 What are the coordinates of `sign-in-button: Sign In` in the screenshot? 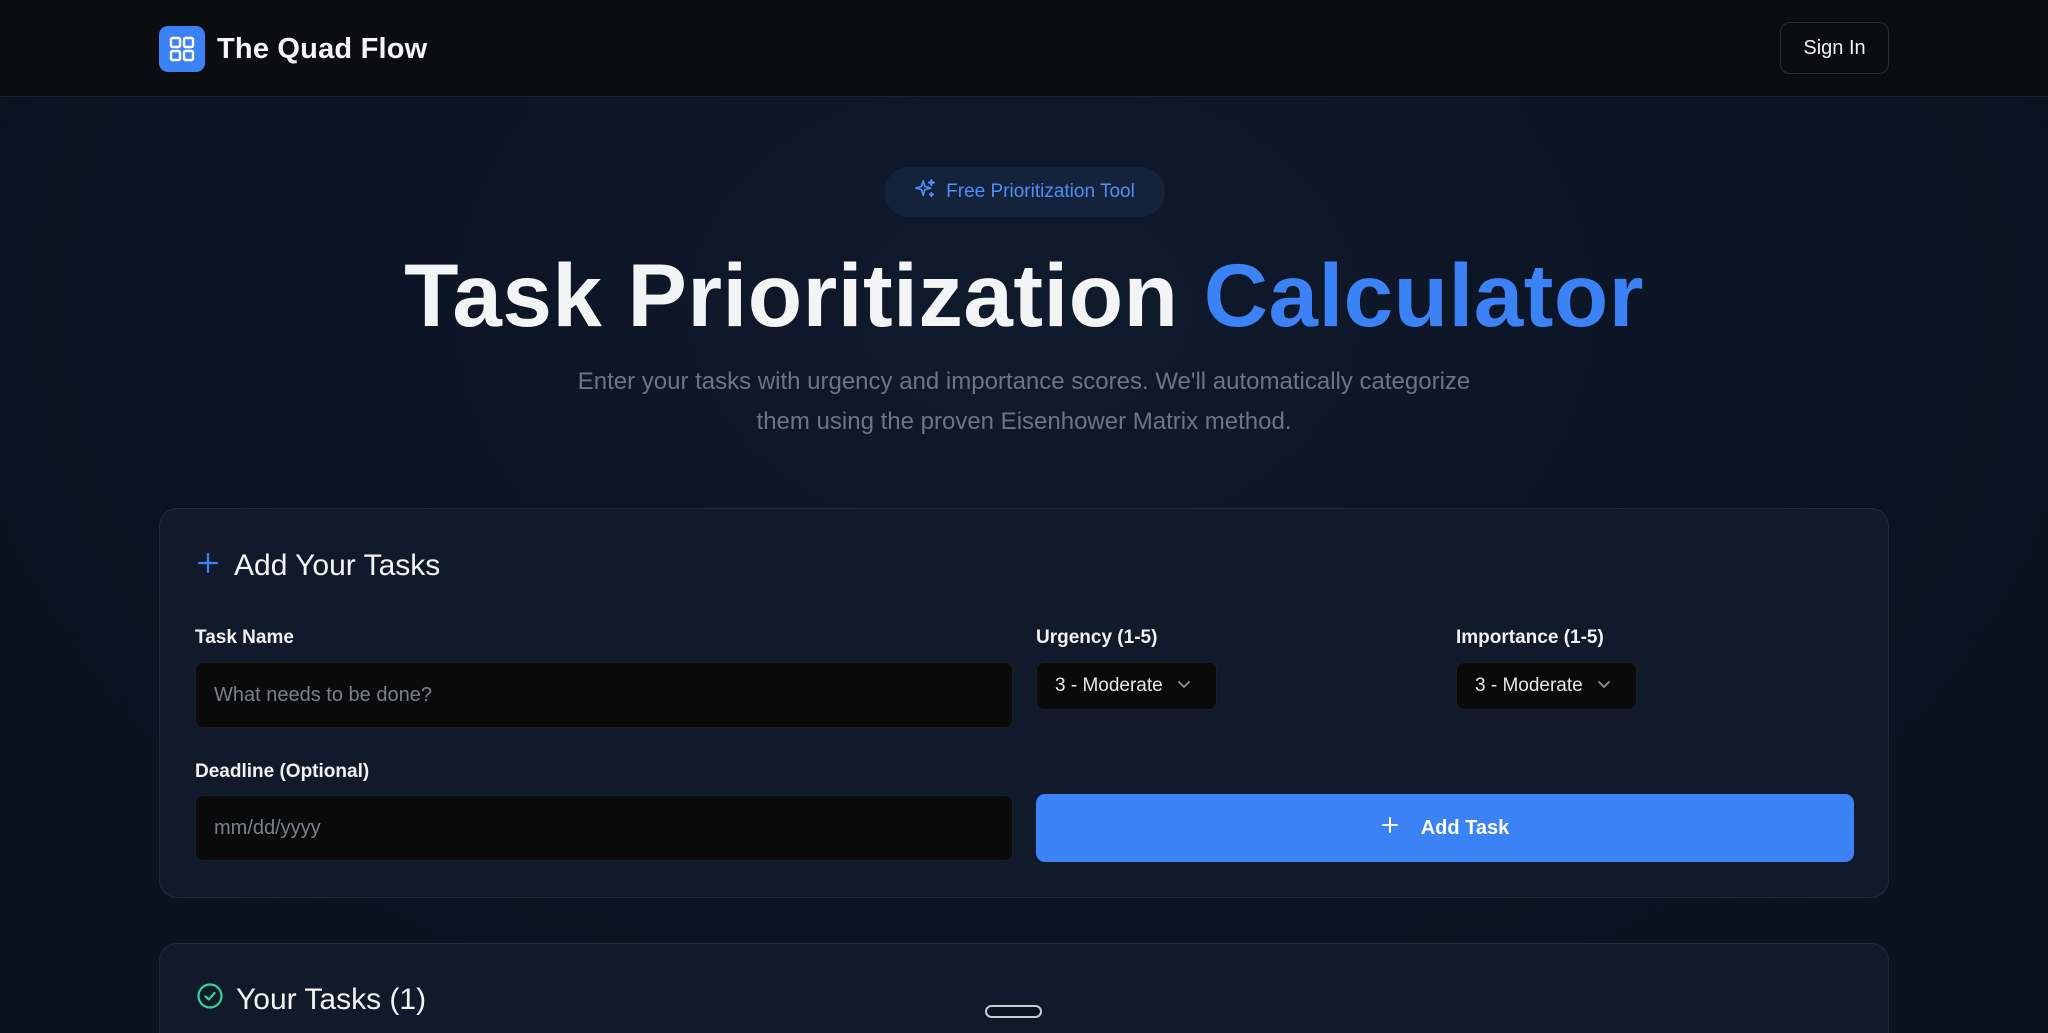 It's located at (1834, 48).